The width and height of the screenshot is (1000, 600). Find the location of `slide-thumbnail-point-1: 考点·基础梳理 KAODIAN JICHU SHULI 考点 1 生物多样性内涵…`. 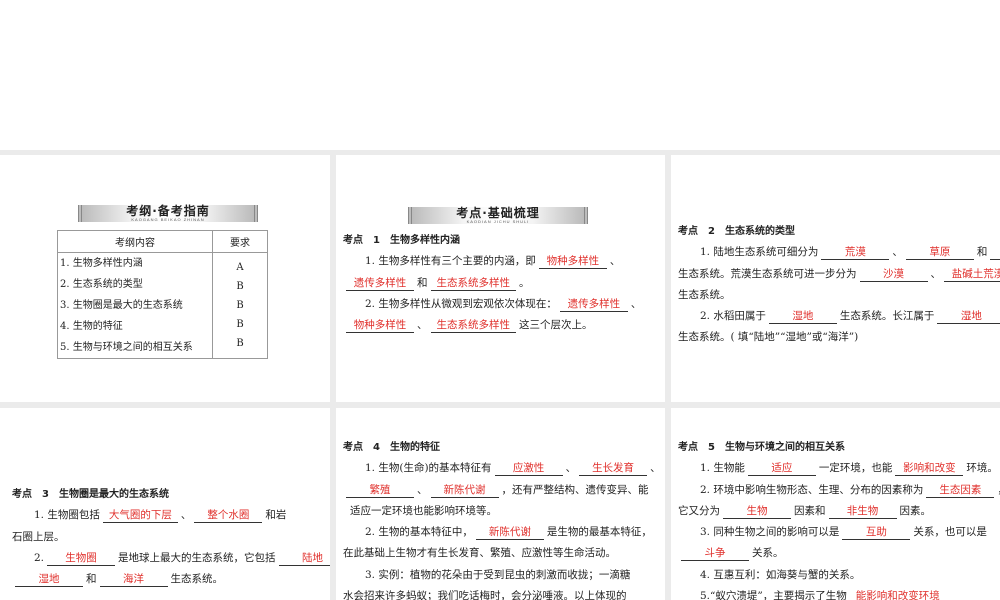

slide-thumbnail-point-1: 考点·基础梳理 KAODIAN JICHU SHULI 考点 1 生物多样性内涵… is located at coordinates (500, 278).